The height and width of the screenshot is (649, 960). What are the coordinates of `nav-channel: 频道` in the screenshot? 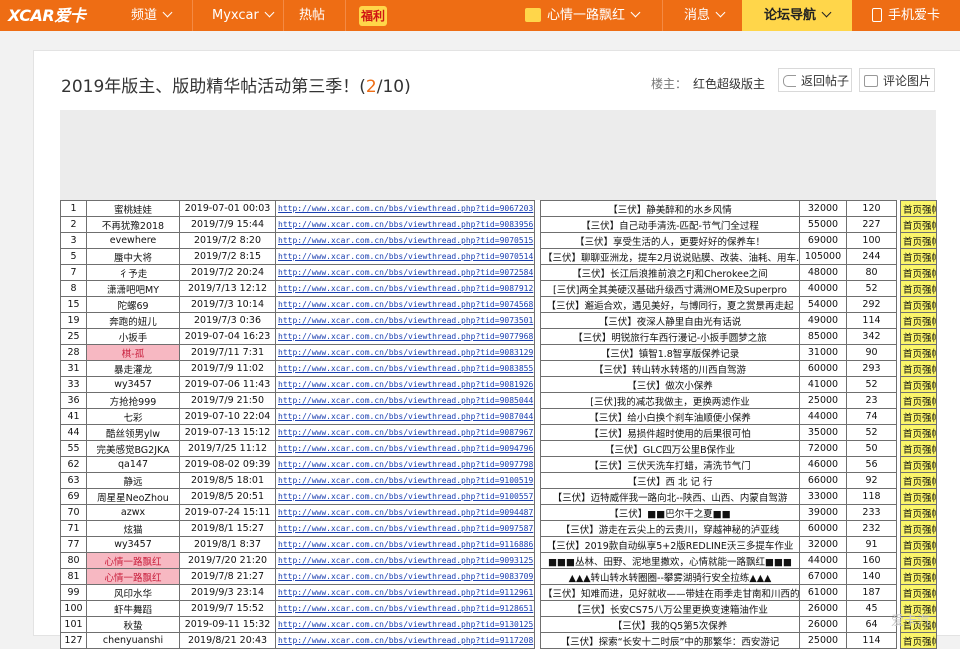 It's located at (152, 15).